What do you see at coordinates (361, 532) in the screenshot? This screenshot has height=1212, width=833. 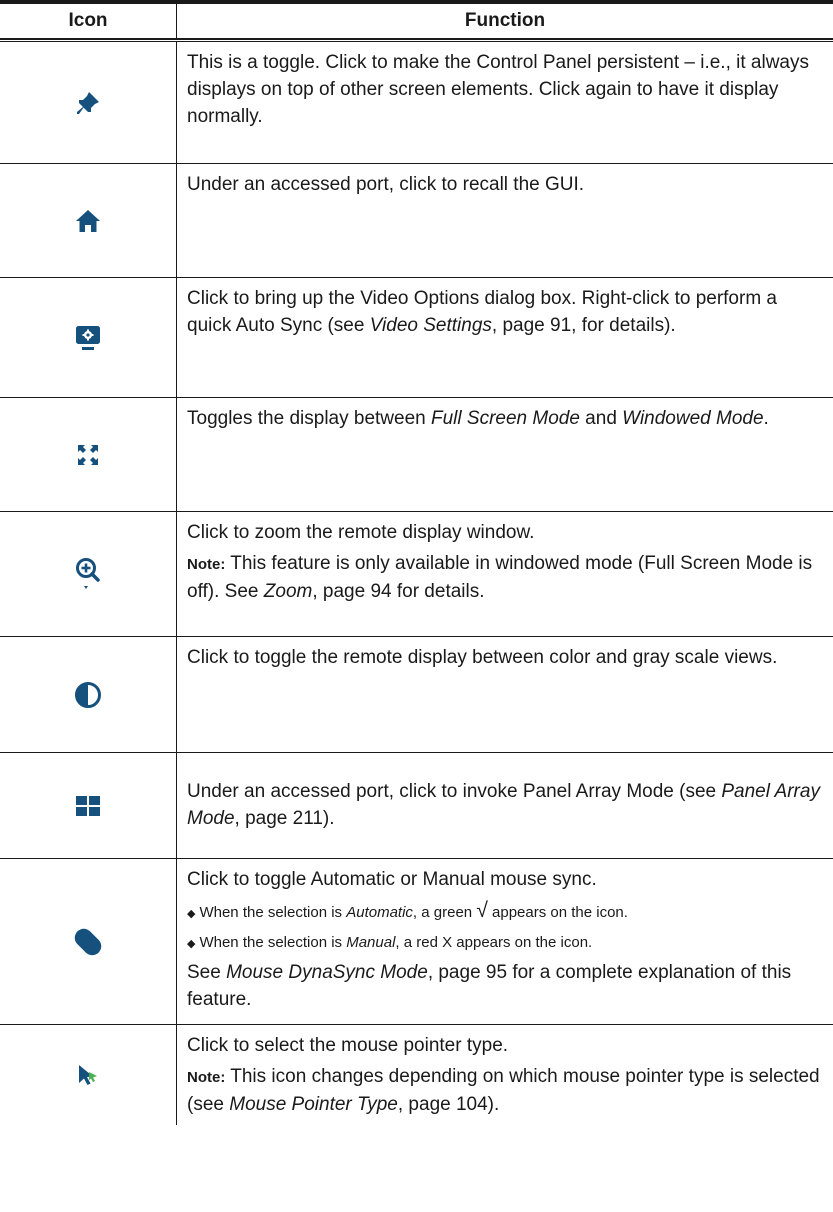 I see `row-text: Click to zoom the remote display window.` at bounding box center [361, 532].